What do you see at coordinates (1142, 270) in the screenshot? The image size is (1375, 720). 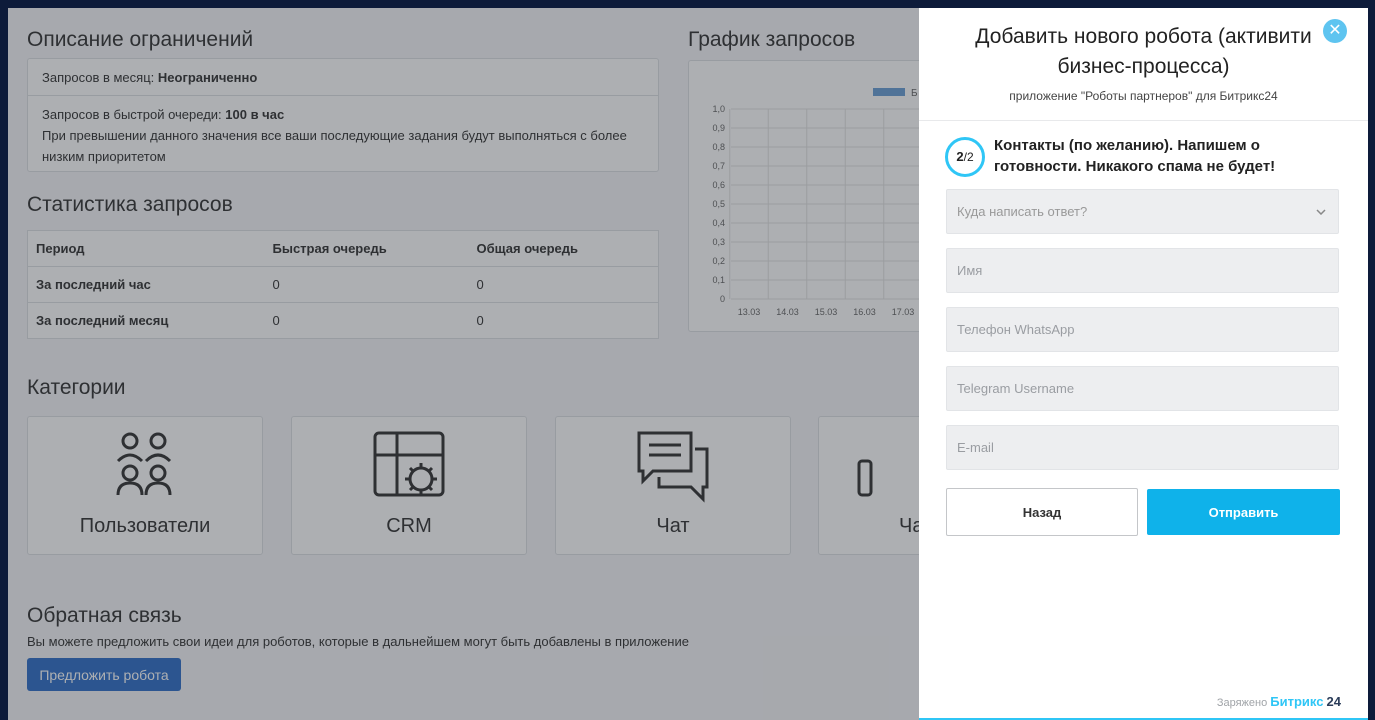 I see `name-input` at bounding box center [1142, 270].